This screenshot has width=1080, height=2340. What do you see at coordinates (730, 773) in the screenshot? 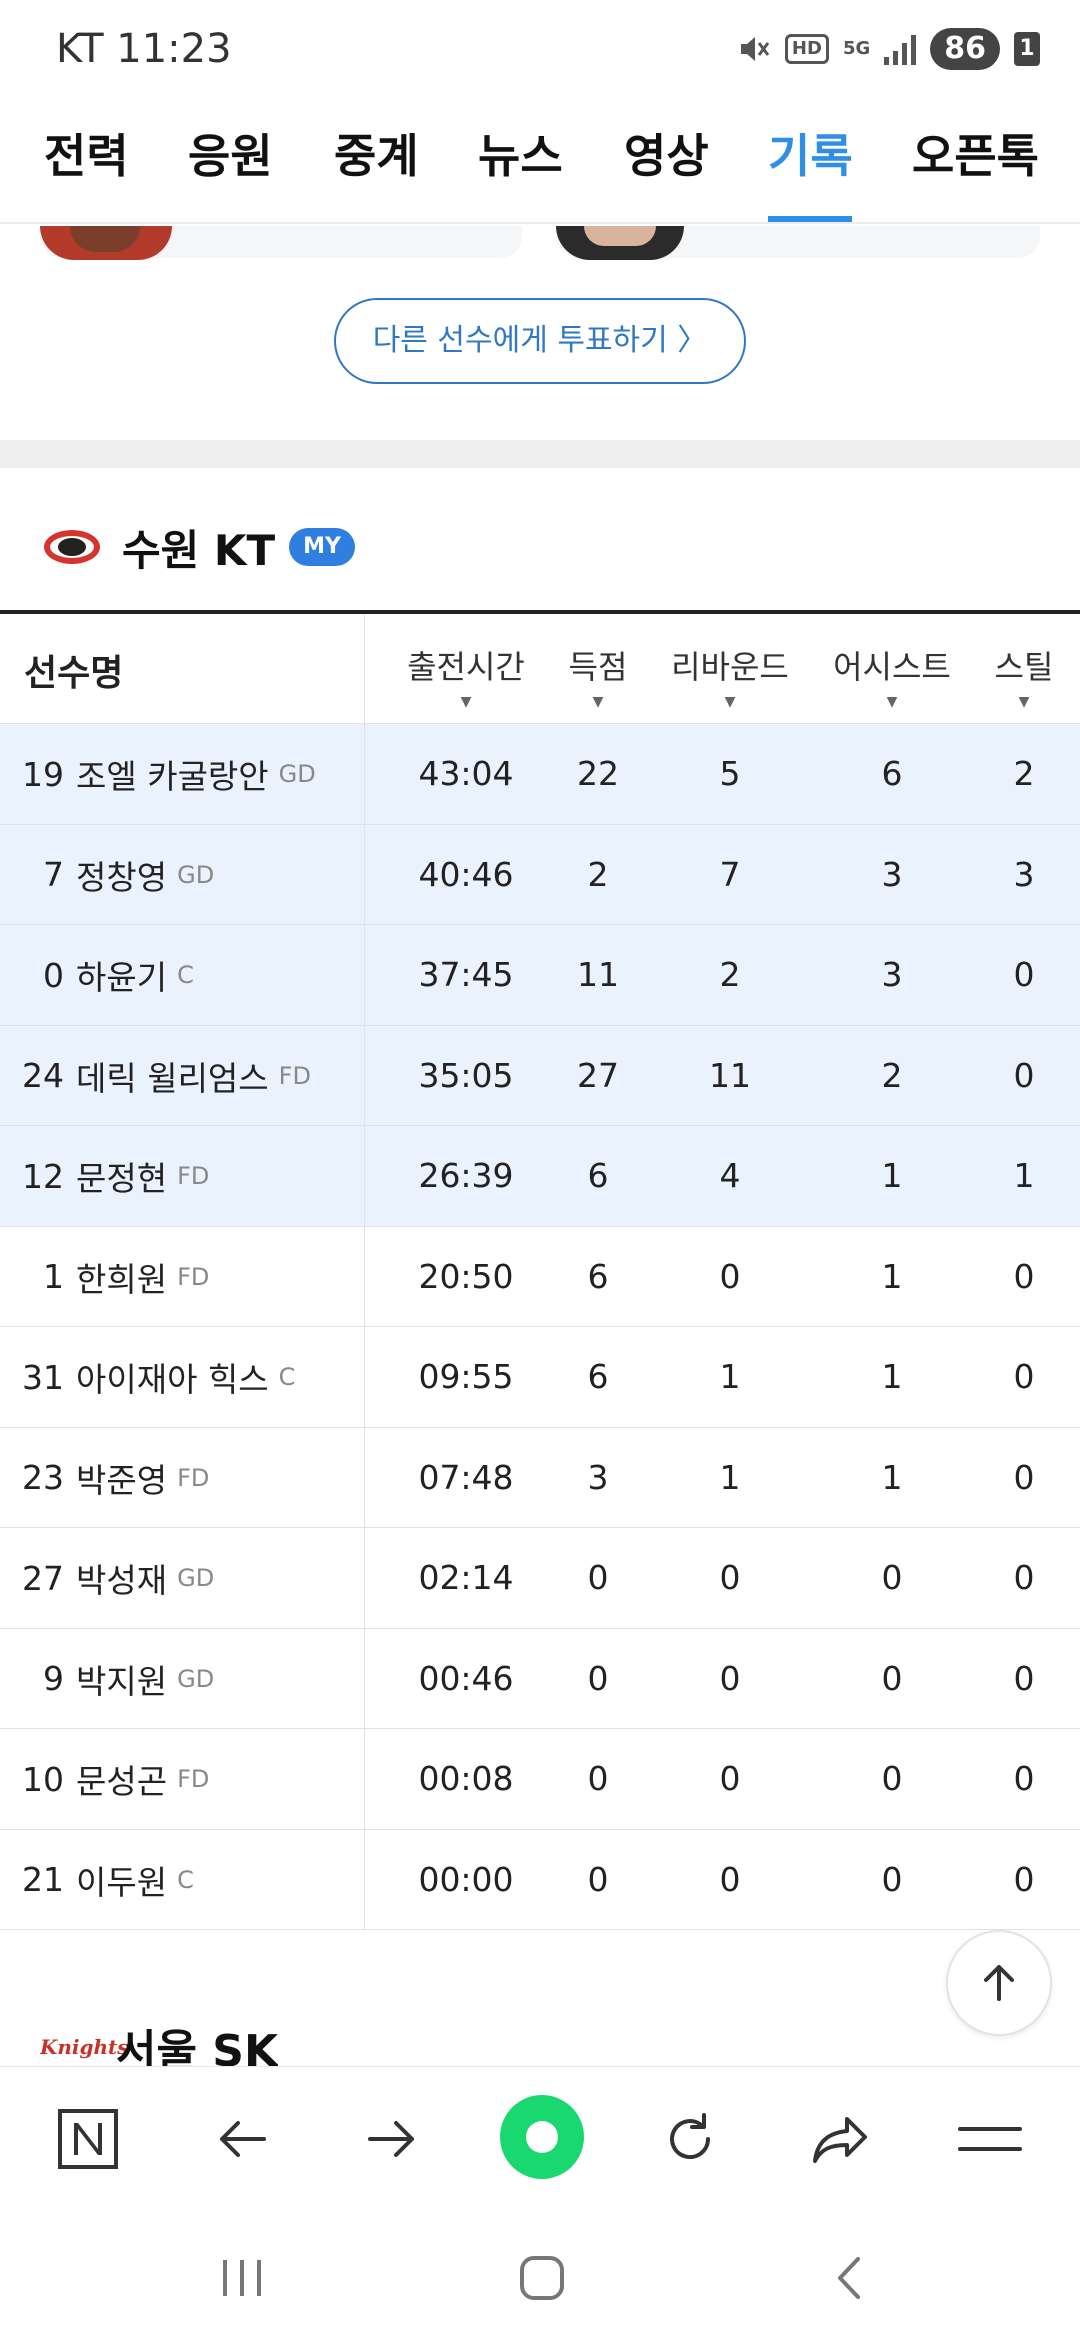
I see `cell-rebounds: 5` at bounding box center [730, 773].